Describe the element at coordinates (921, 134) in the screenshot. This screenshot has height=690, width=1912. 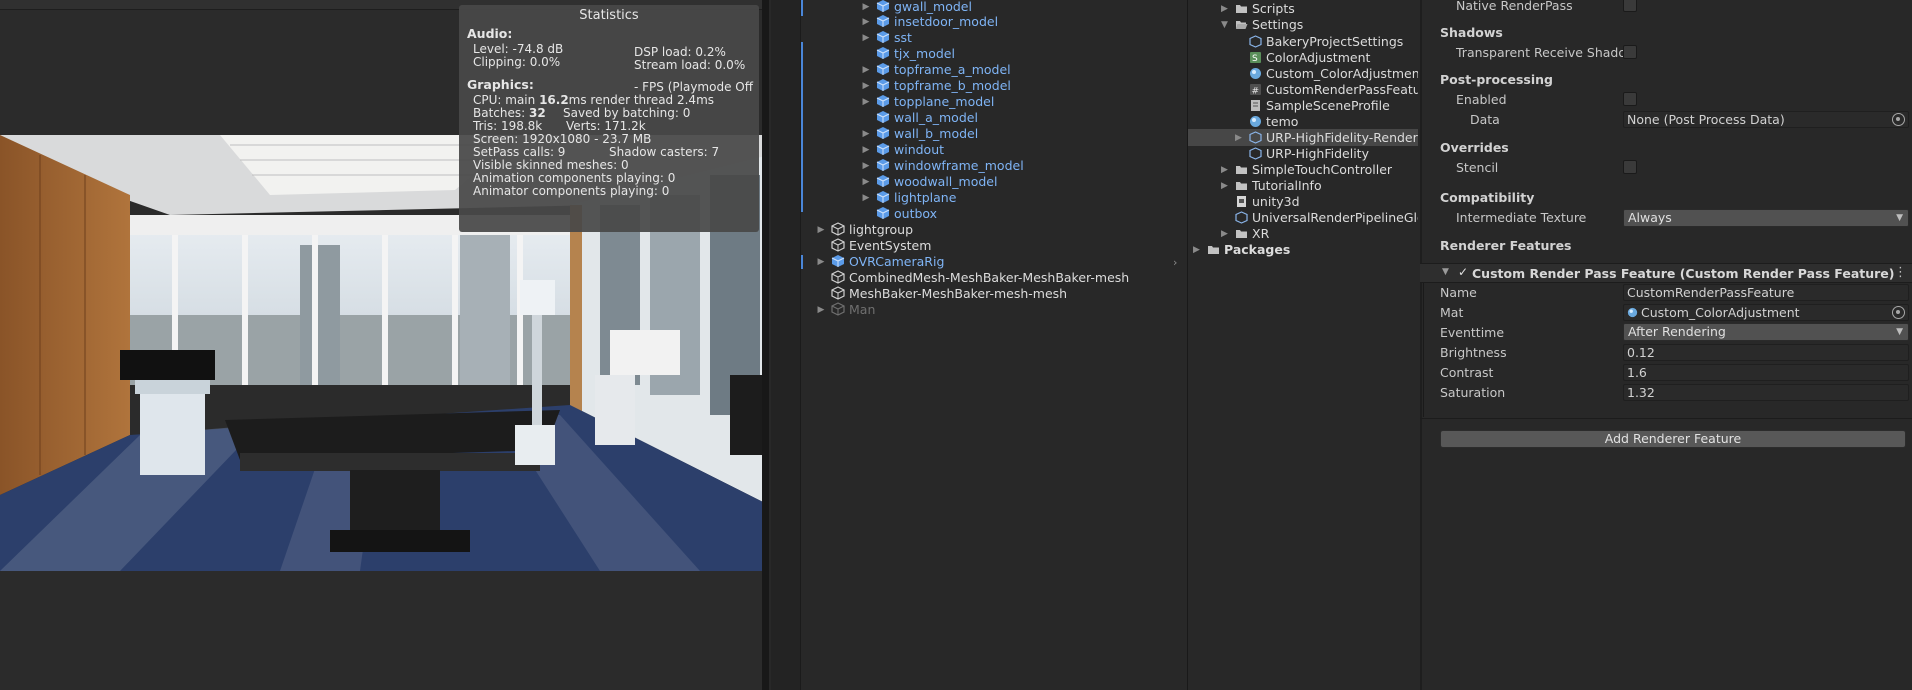
I see `hierarchy-item: ▶ wall_b_model` at that location.